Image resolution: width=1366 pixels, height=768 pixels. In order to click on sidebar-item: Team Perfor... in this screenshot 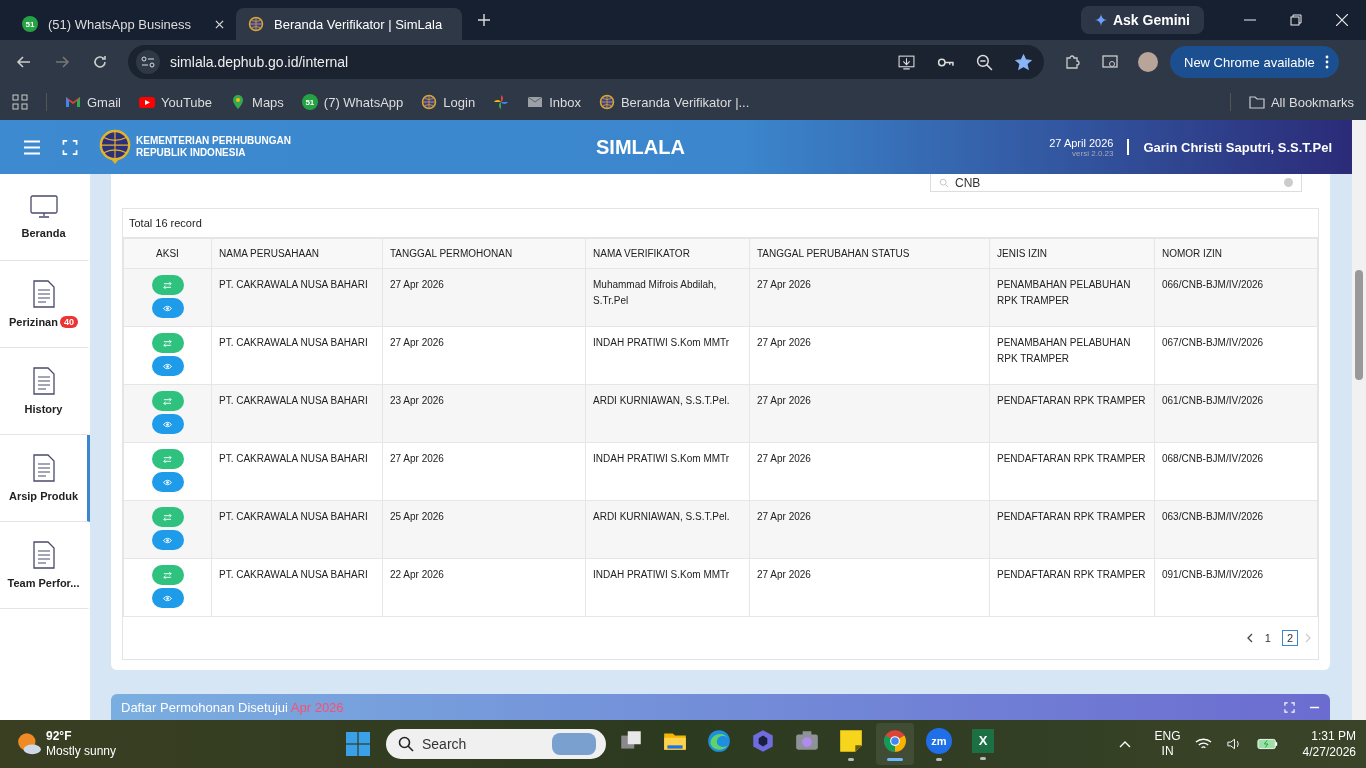, I will do `click(45, 565)`.